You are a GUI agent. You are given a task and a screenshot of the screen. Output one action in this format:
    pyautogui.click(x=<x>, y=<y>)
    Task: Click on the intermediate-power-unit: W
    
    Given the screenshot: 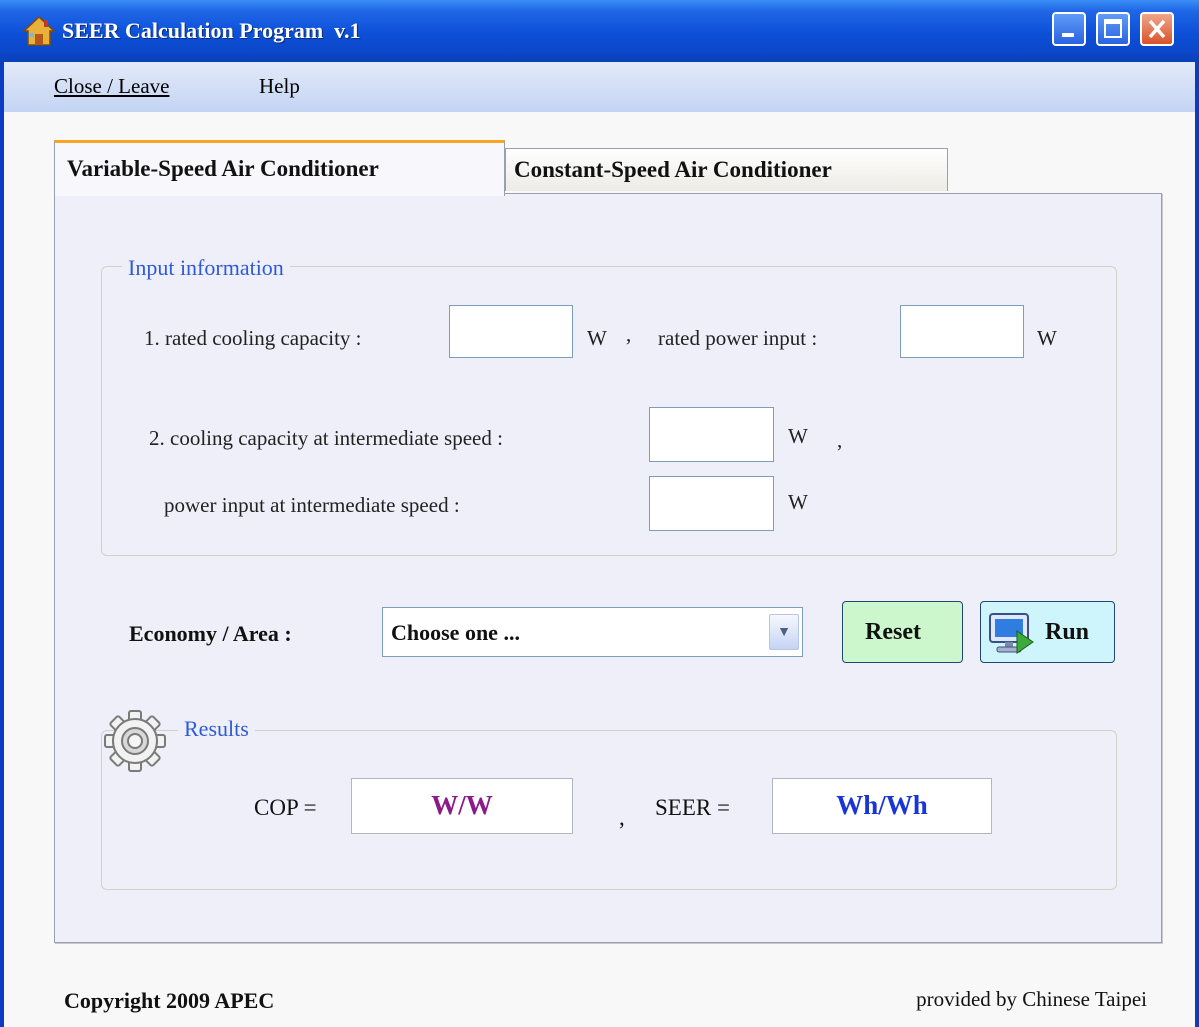 What is the action you would take?
    pyautogui.click(x=798, y=502)
    